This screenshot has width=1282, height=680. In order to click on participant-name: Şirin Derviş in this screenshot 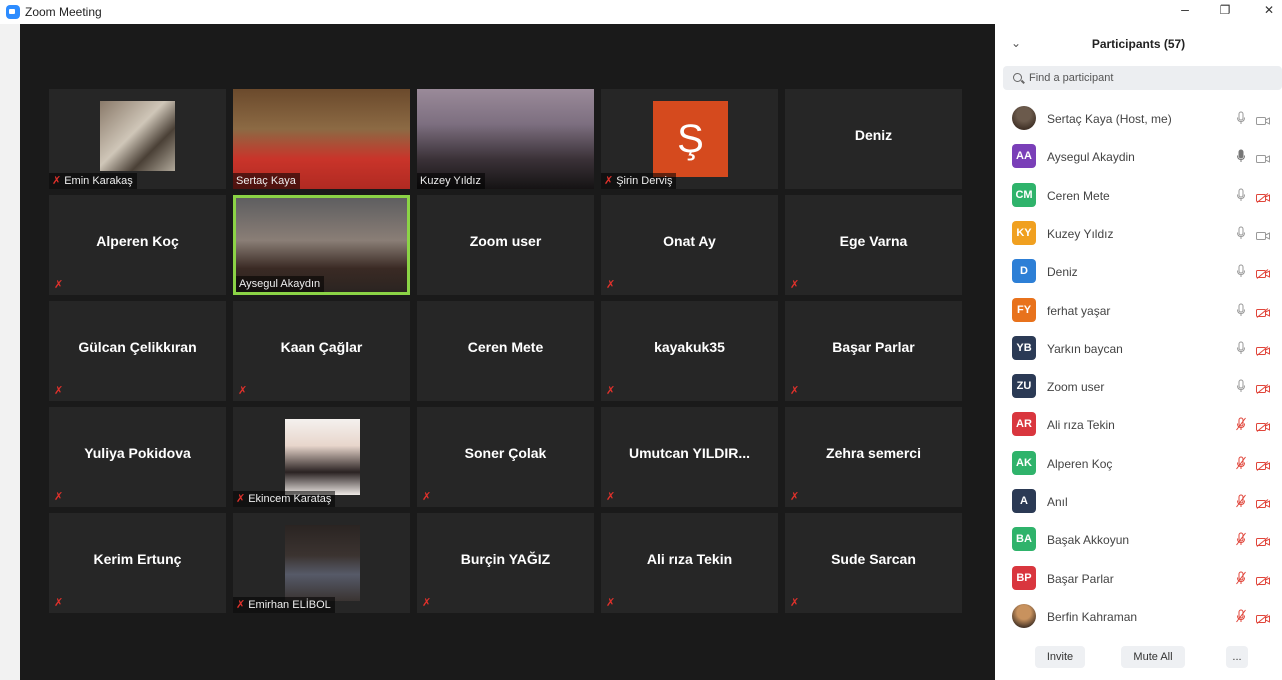, I will do `click(644, 181)`.